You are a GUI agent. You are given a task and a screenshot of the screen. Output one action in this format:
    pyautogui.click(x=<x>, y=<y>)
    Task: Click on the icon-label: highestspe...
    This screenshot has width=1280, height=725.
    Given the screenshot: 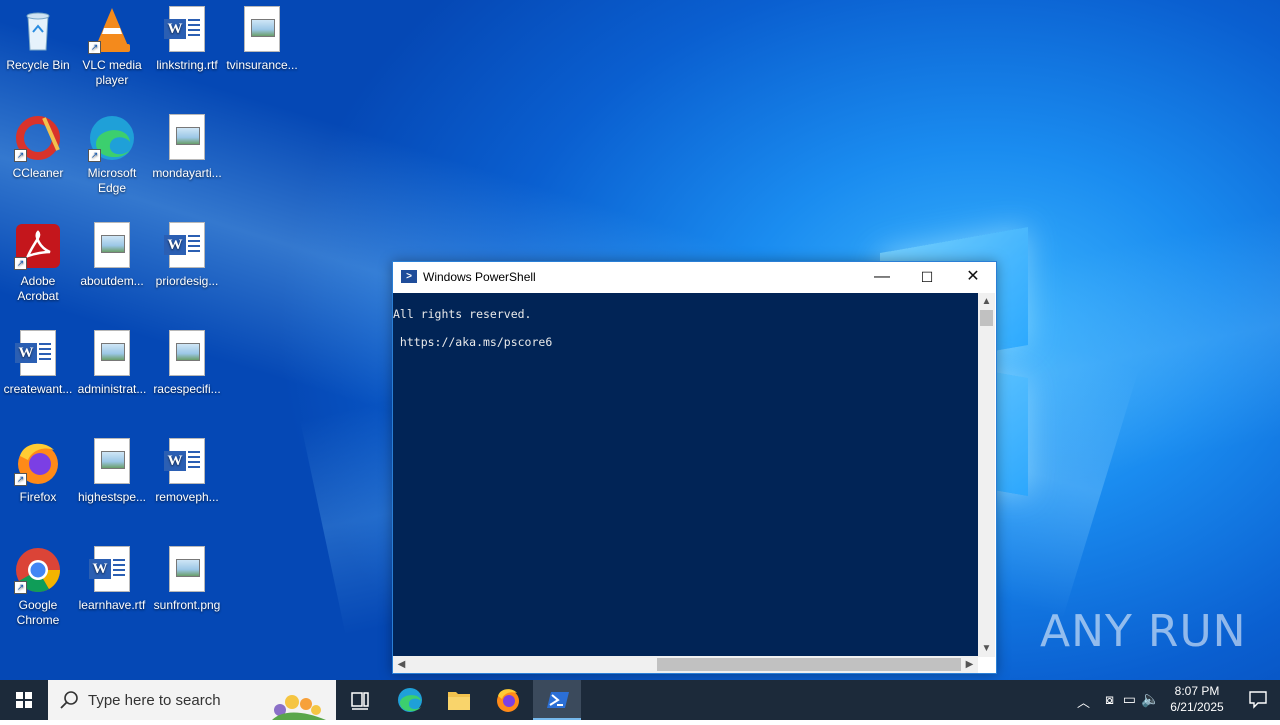 What is the action you would take?
    pyautogui.click(x=112, y=497)
    